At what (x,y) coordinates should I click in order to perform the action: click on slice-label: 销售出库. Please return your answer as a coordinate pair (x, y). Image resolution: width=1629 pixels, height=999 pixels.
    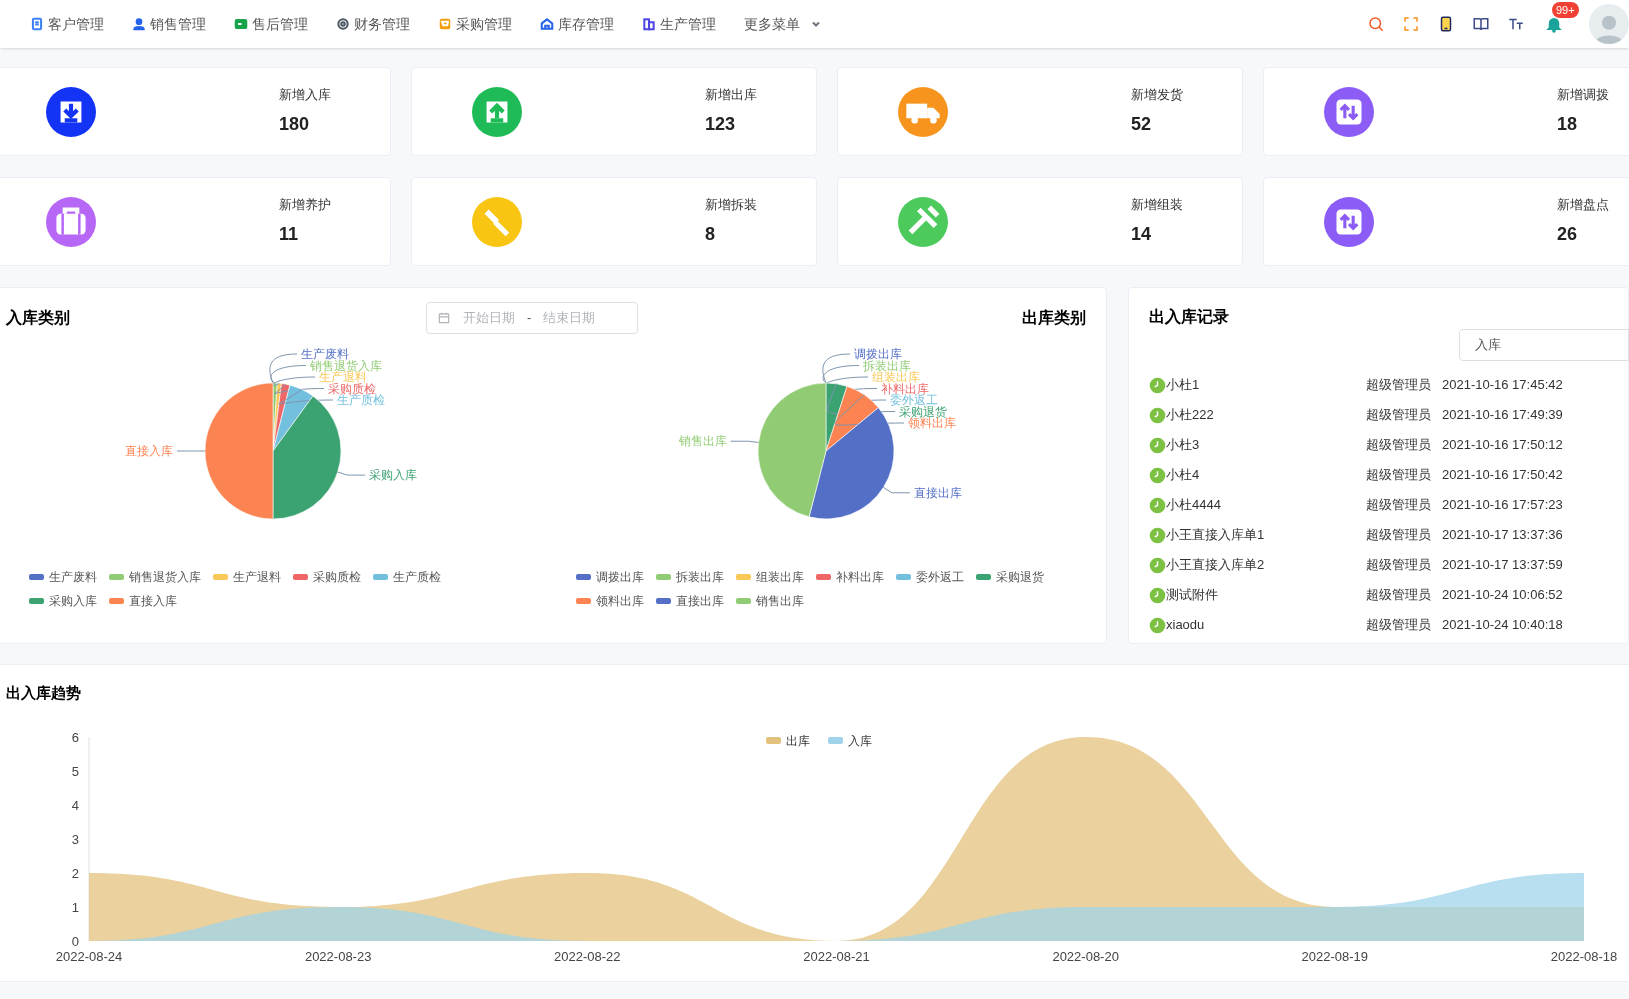
    Looking at the image, I should click on (702, 441).